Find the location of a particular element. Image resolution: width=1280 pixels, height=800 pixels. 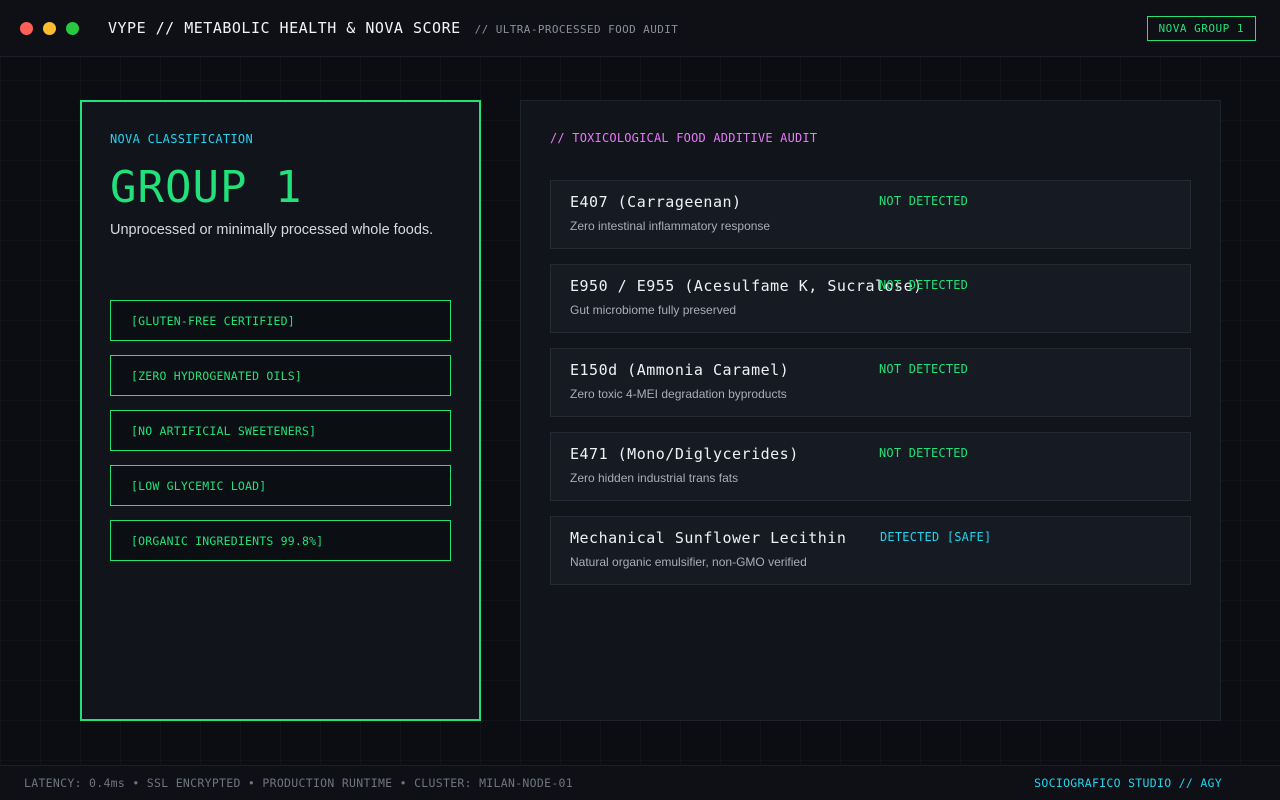

additive-name: E407 (Carrageenan) is located at coordinates (656, 202).